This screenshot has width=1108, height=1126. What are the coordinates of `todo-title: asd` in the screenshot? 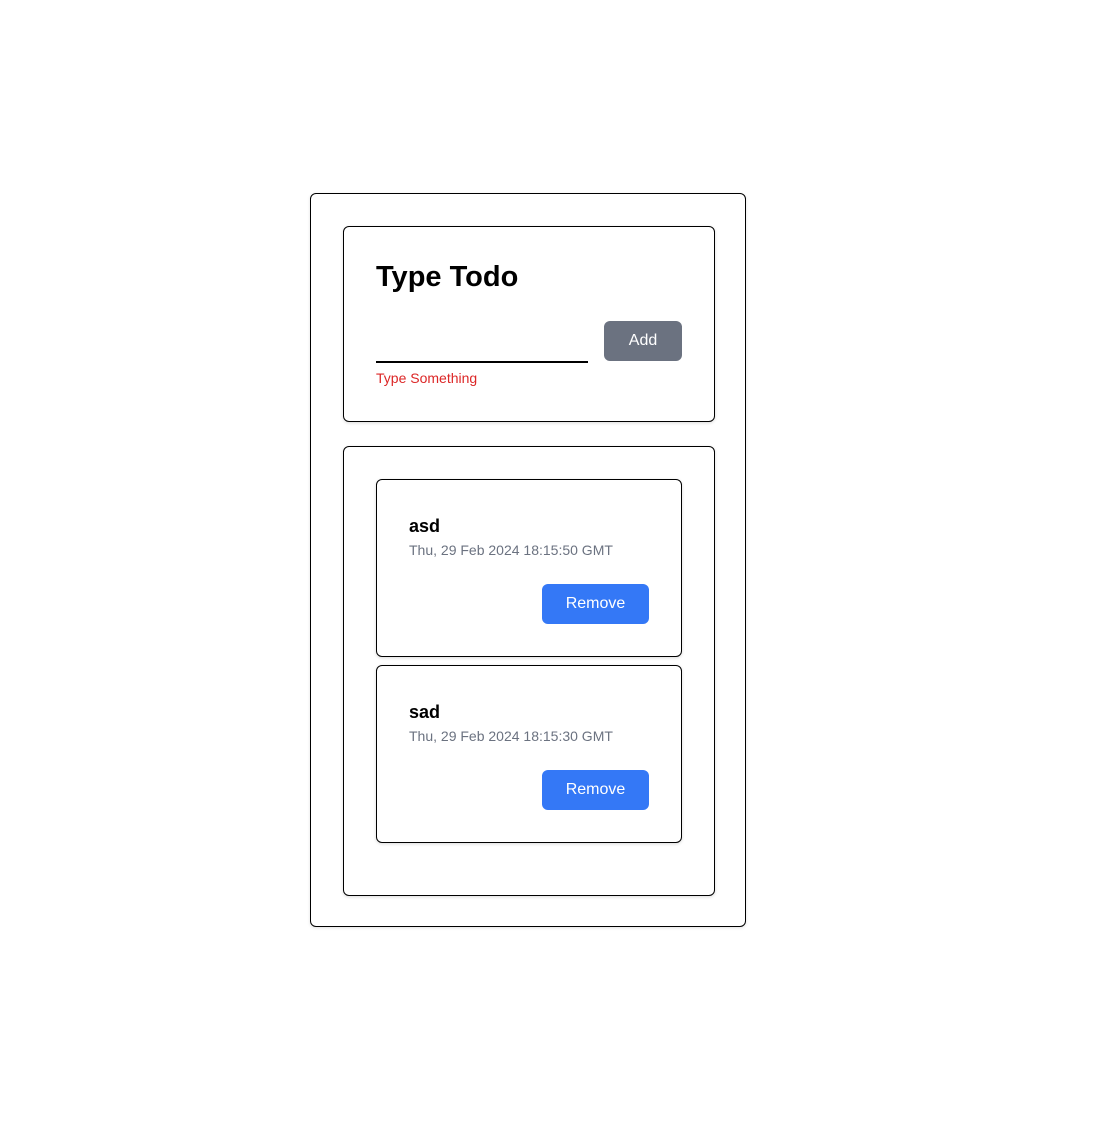 It's located at (425, 526).